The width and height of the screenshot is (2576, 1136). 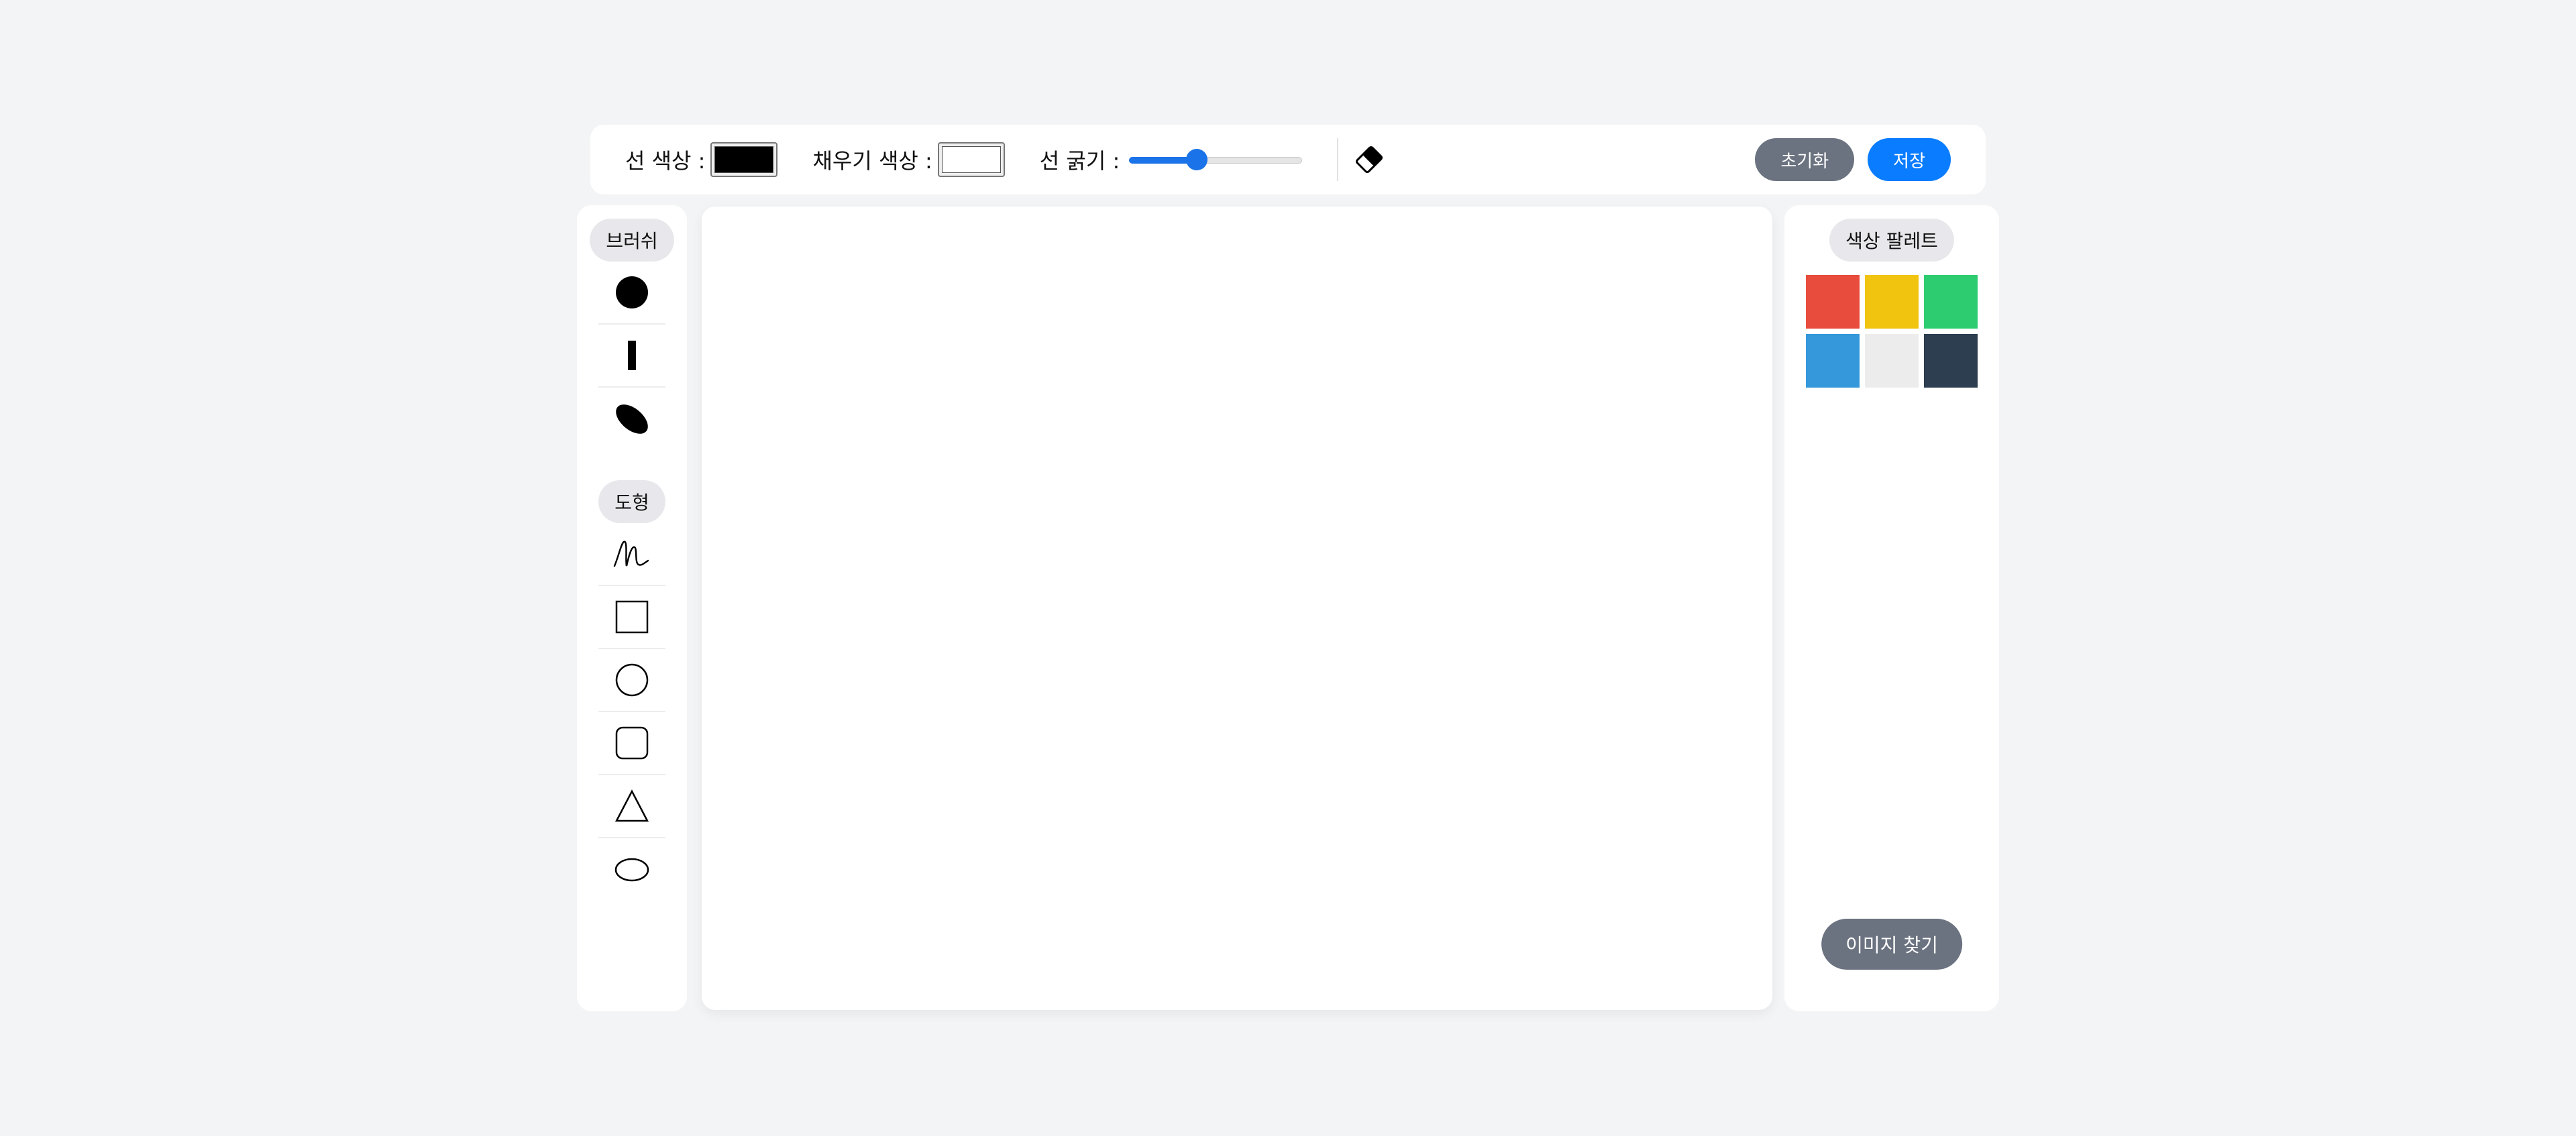 I want to click on round-brush-icon, so click(x=632, y=292).